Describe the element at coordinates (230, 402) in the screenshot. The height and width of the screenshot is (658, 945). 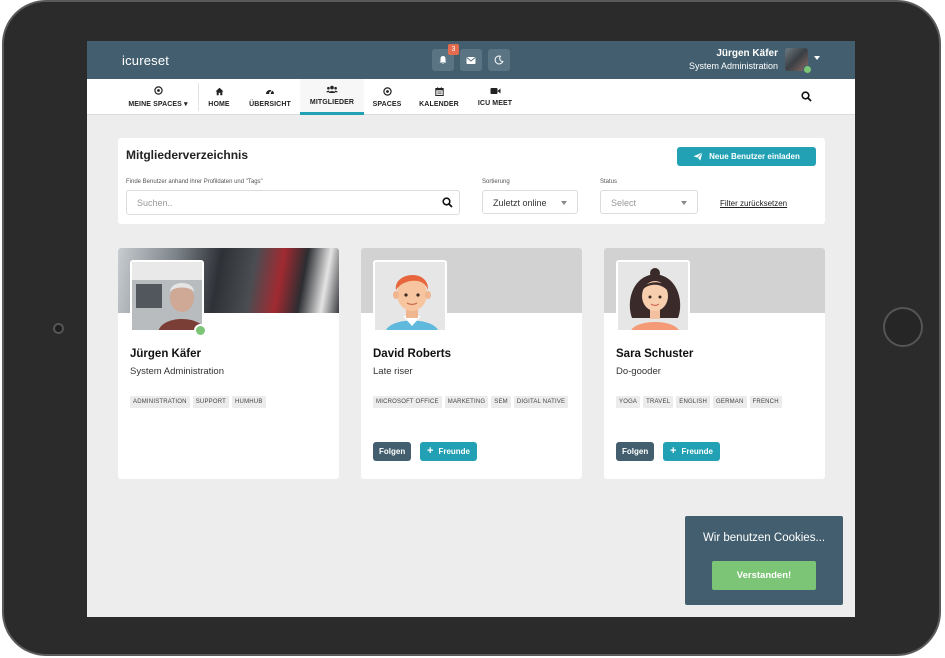
I see `tag-list: ADMINISTRATION SUPPORT HUMHUB` at that location.